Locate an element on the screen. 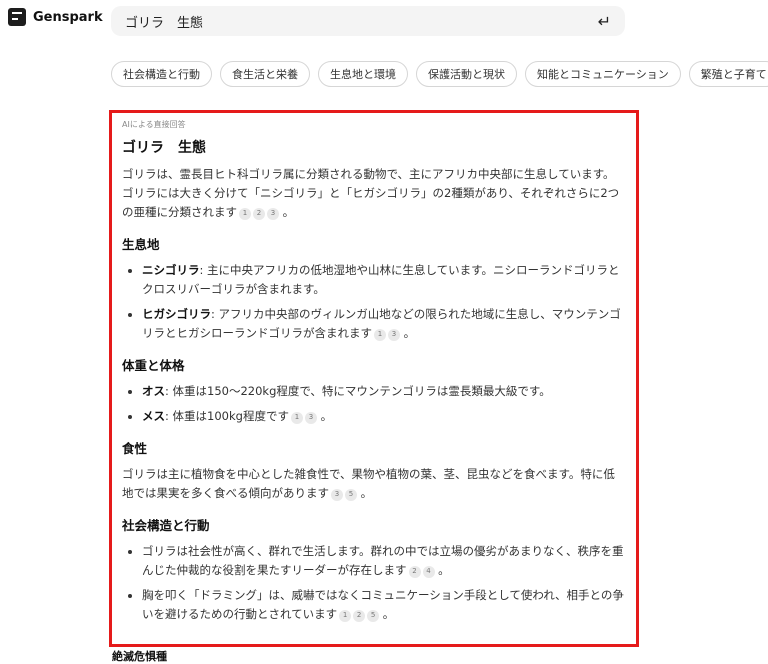  chip-conservation: 保護活動と現状 is located at coordinates (466, 74).